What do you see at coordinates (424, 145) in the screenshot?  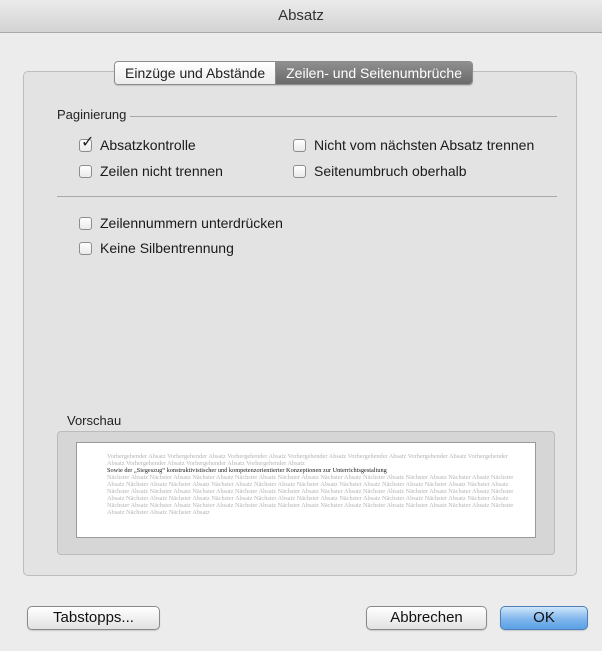 I see `keep-with-next-label: Nicht vom nächsten Absatz trennen` at bounding box center [424, 145].